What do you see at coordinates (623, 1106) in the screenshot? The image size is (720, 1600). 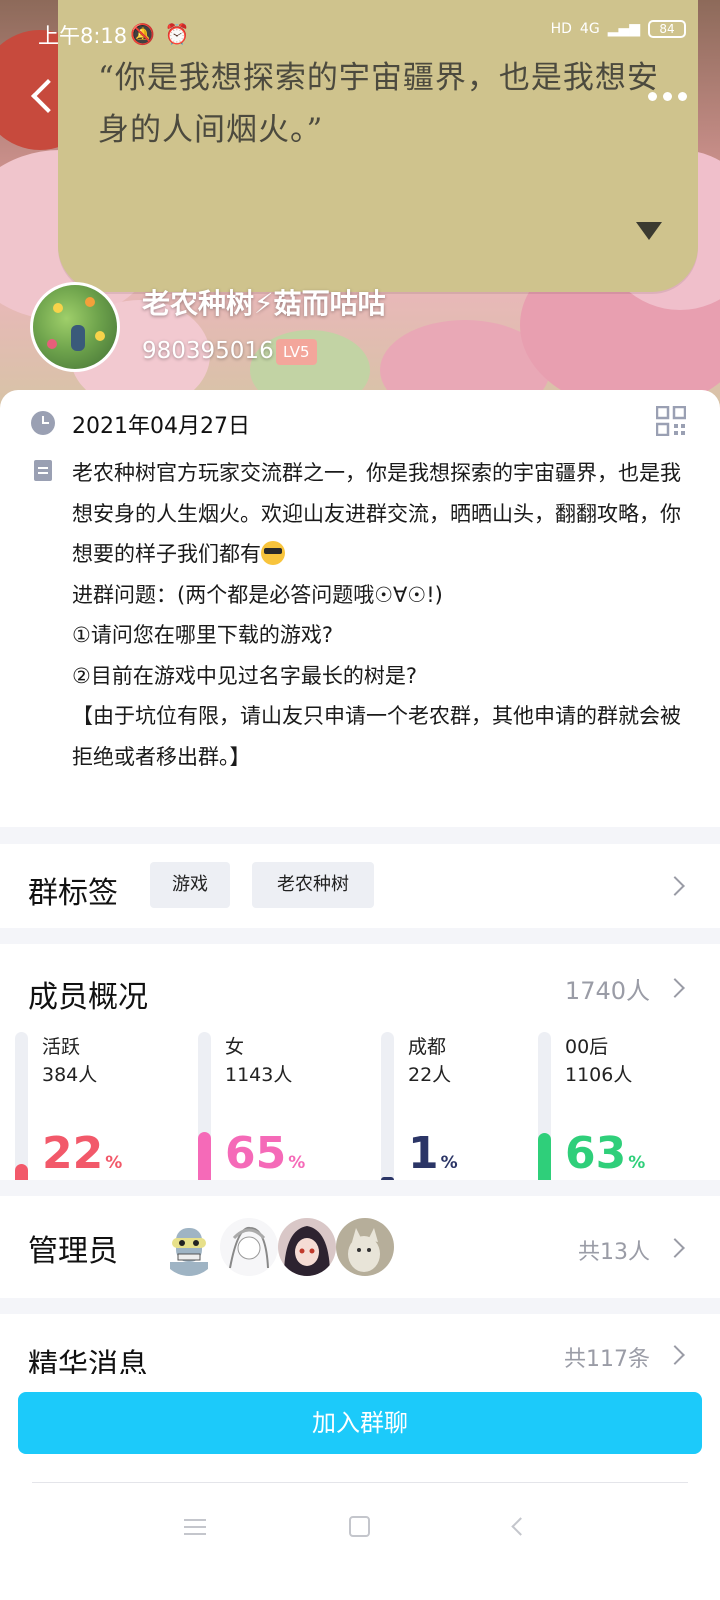 I see `stat-age: 00后 1106人 63%` at bounding box center [623, 1106].